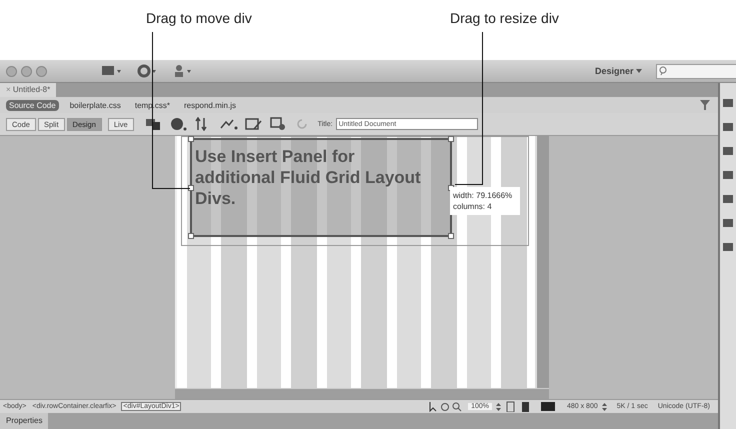  I want to click on horizontal-scrollbar, so click(362, 393).